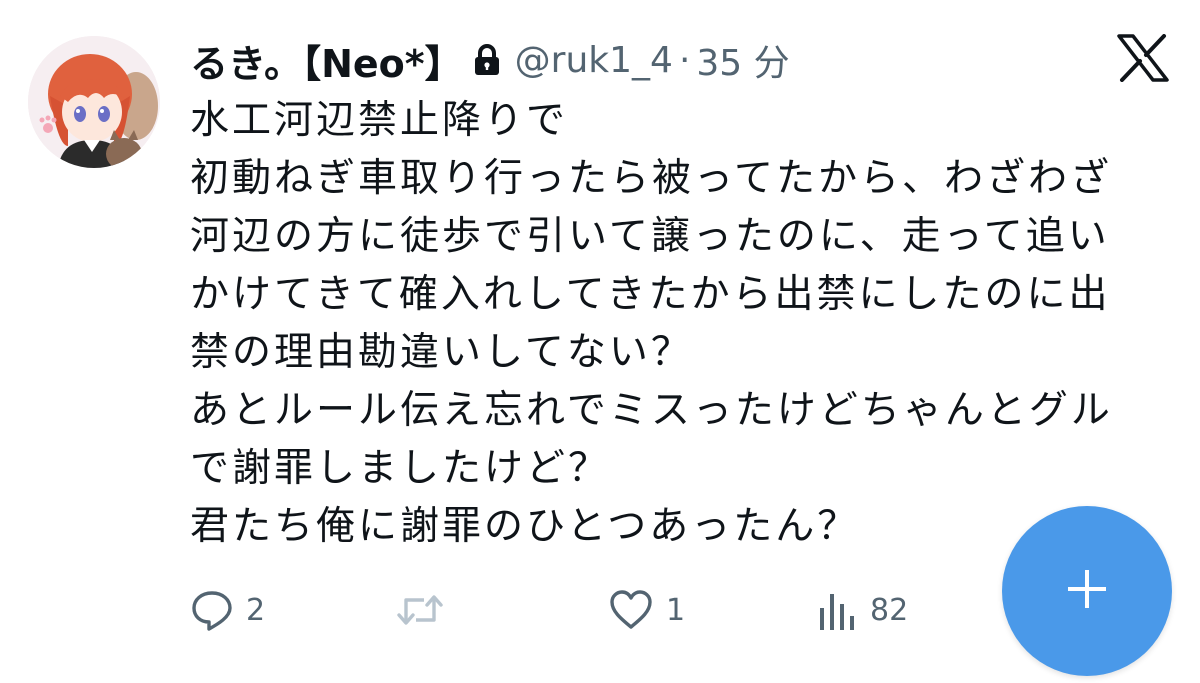 The image size is (1200, 683). I want to click on reply-count: 2, so click(256, 610).